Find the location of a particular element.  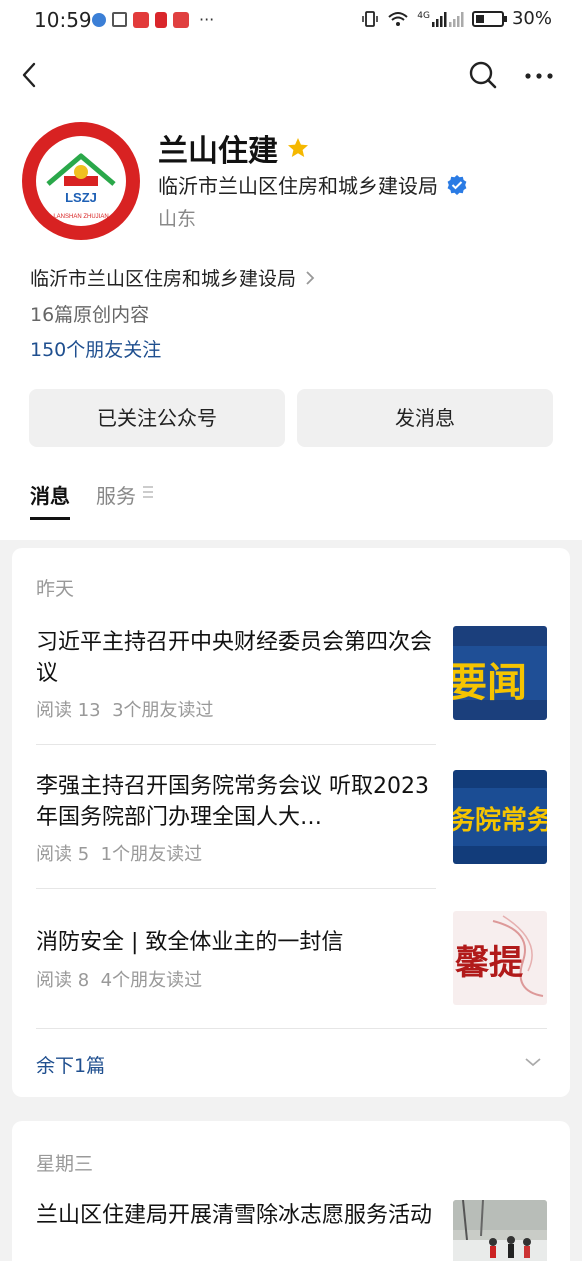

article-thumbnail: 务院常务 is located at coordinates (500, 817).